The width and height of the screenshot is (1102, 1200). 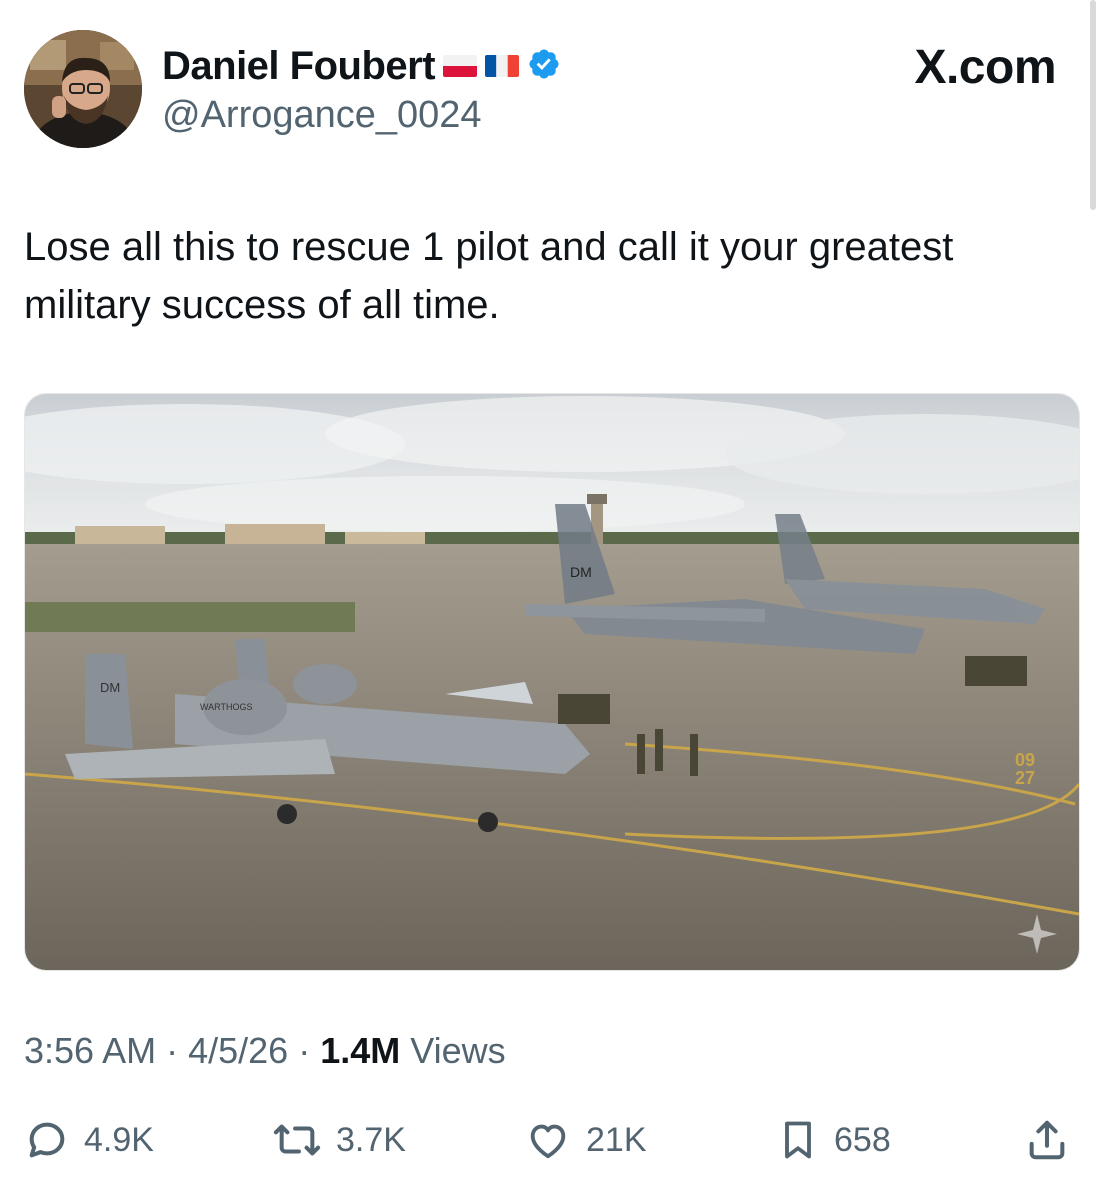 What do you see at coordinates (548, 1140) in the screenshot?
I see `heart-icon` at bounding box center [548, 1140].